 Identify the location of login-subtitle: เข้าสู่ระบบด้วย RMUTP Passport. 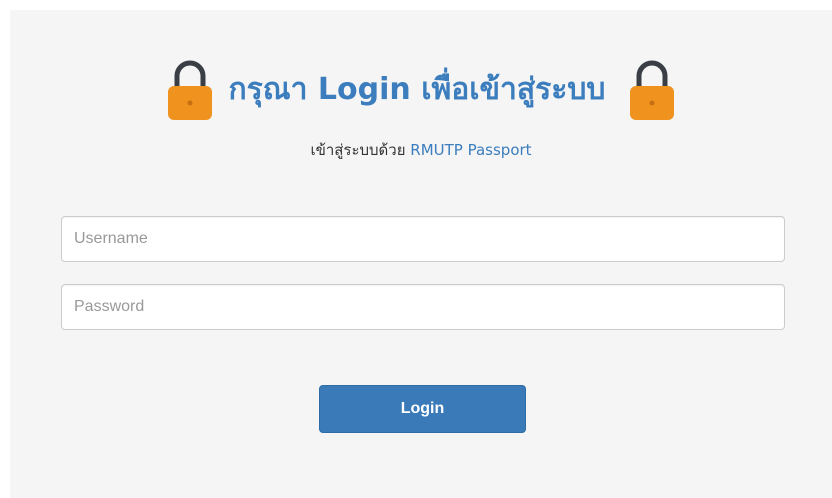
(421, 150).